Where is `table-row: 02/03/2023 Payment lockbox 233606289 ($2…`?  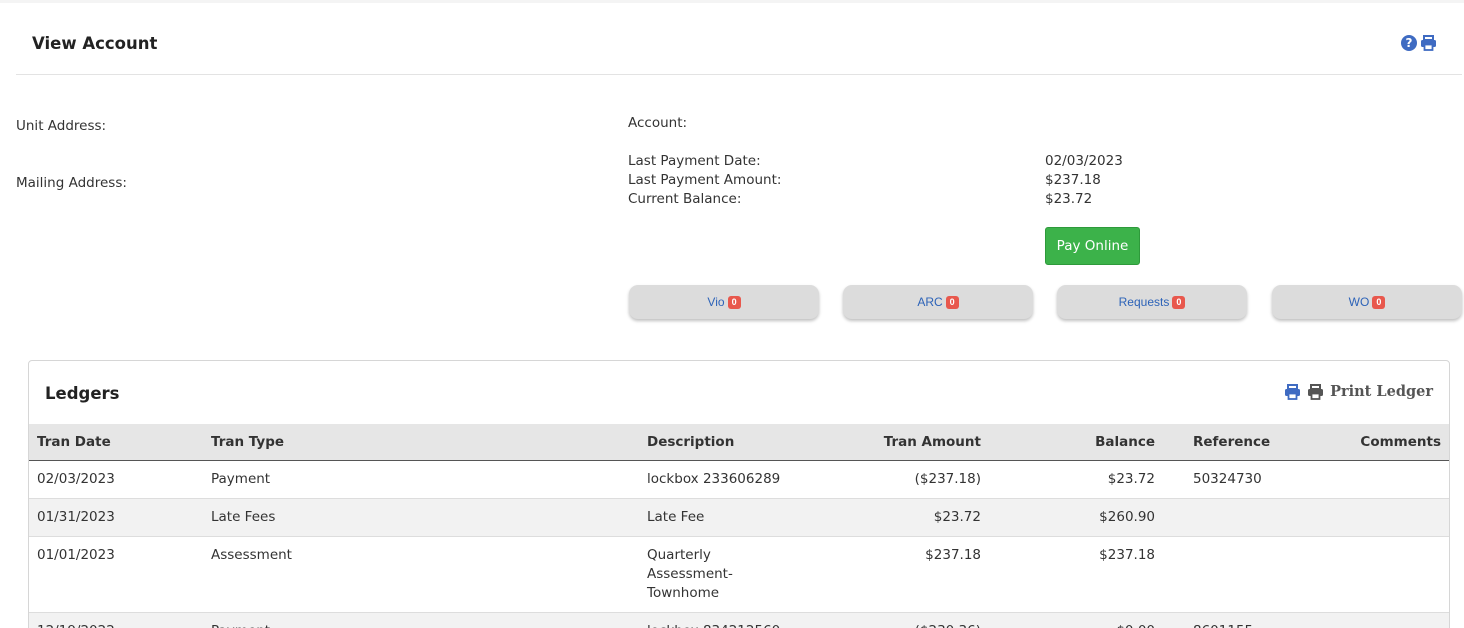 table-row: 02/03/2023 Payment lockbox 233606289 ($2… is located at coordinates (739, 479).